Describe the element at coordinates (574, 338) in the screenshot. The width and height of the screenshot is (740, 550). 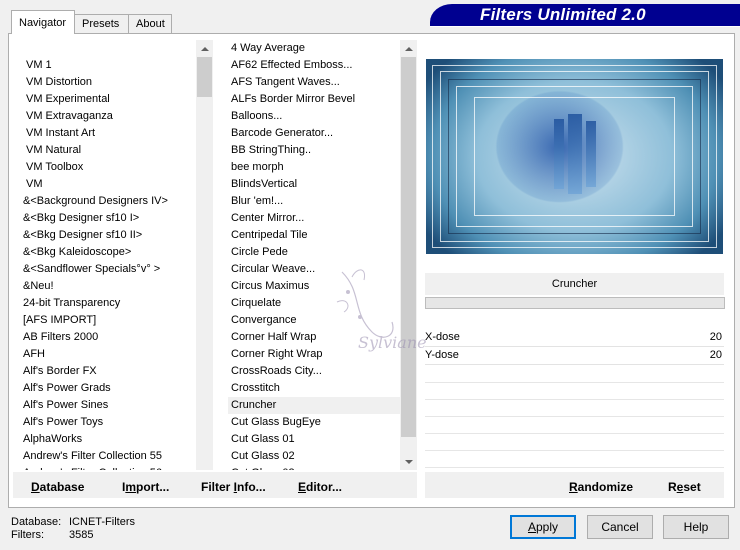
I see `param-row-x-dose: X-dose 20` at that location.